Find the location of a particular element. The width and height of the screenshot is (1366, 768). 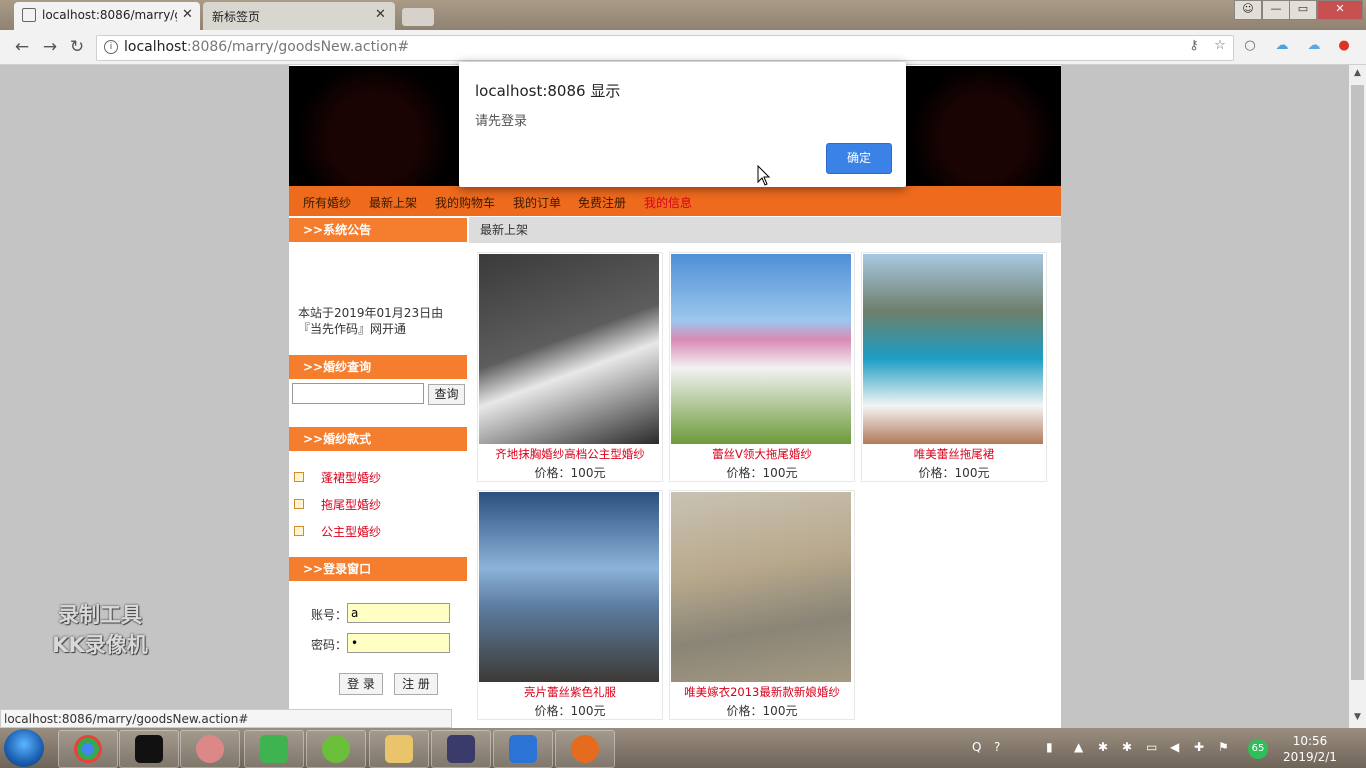

extension-cloud-icon: ☁ is located at coordinates (1282, 46).